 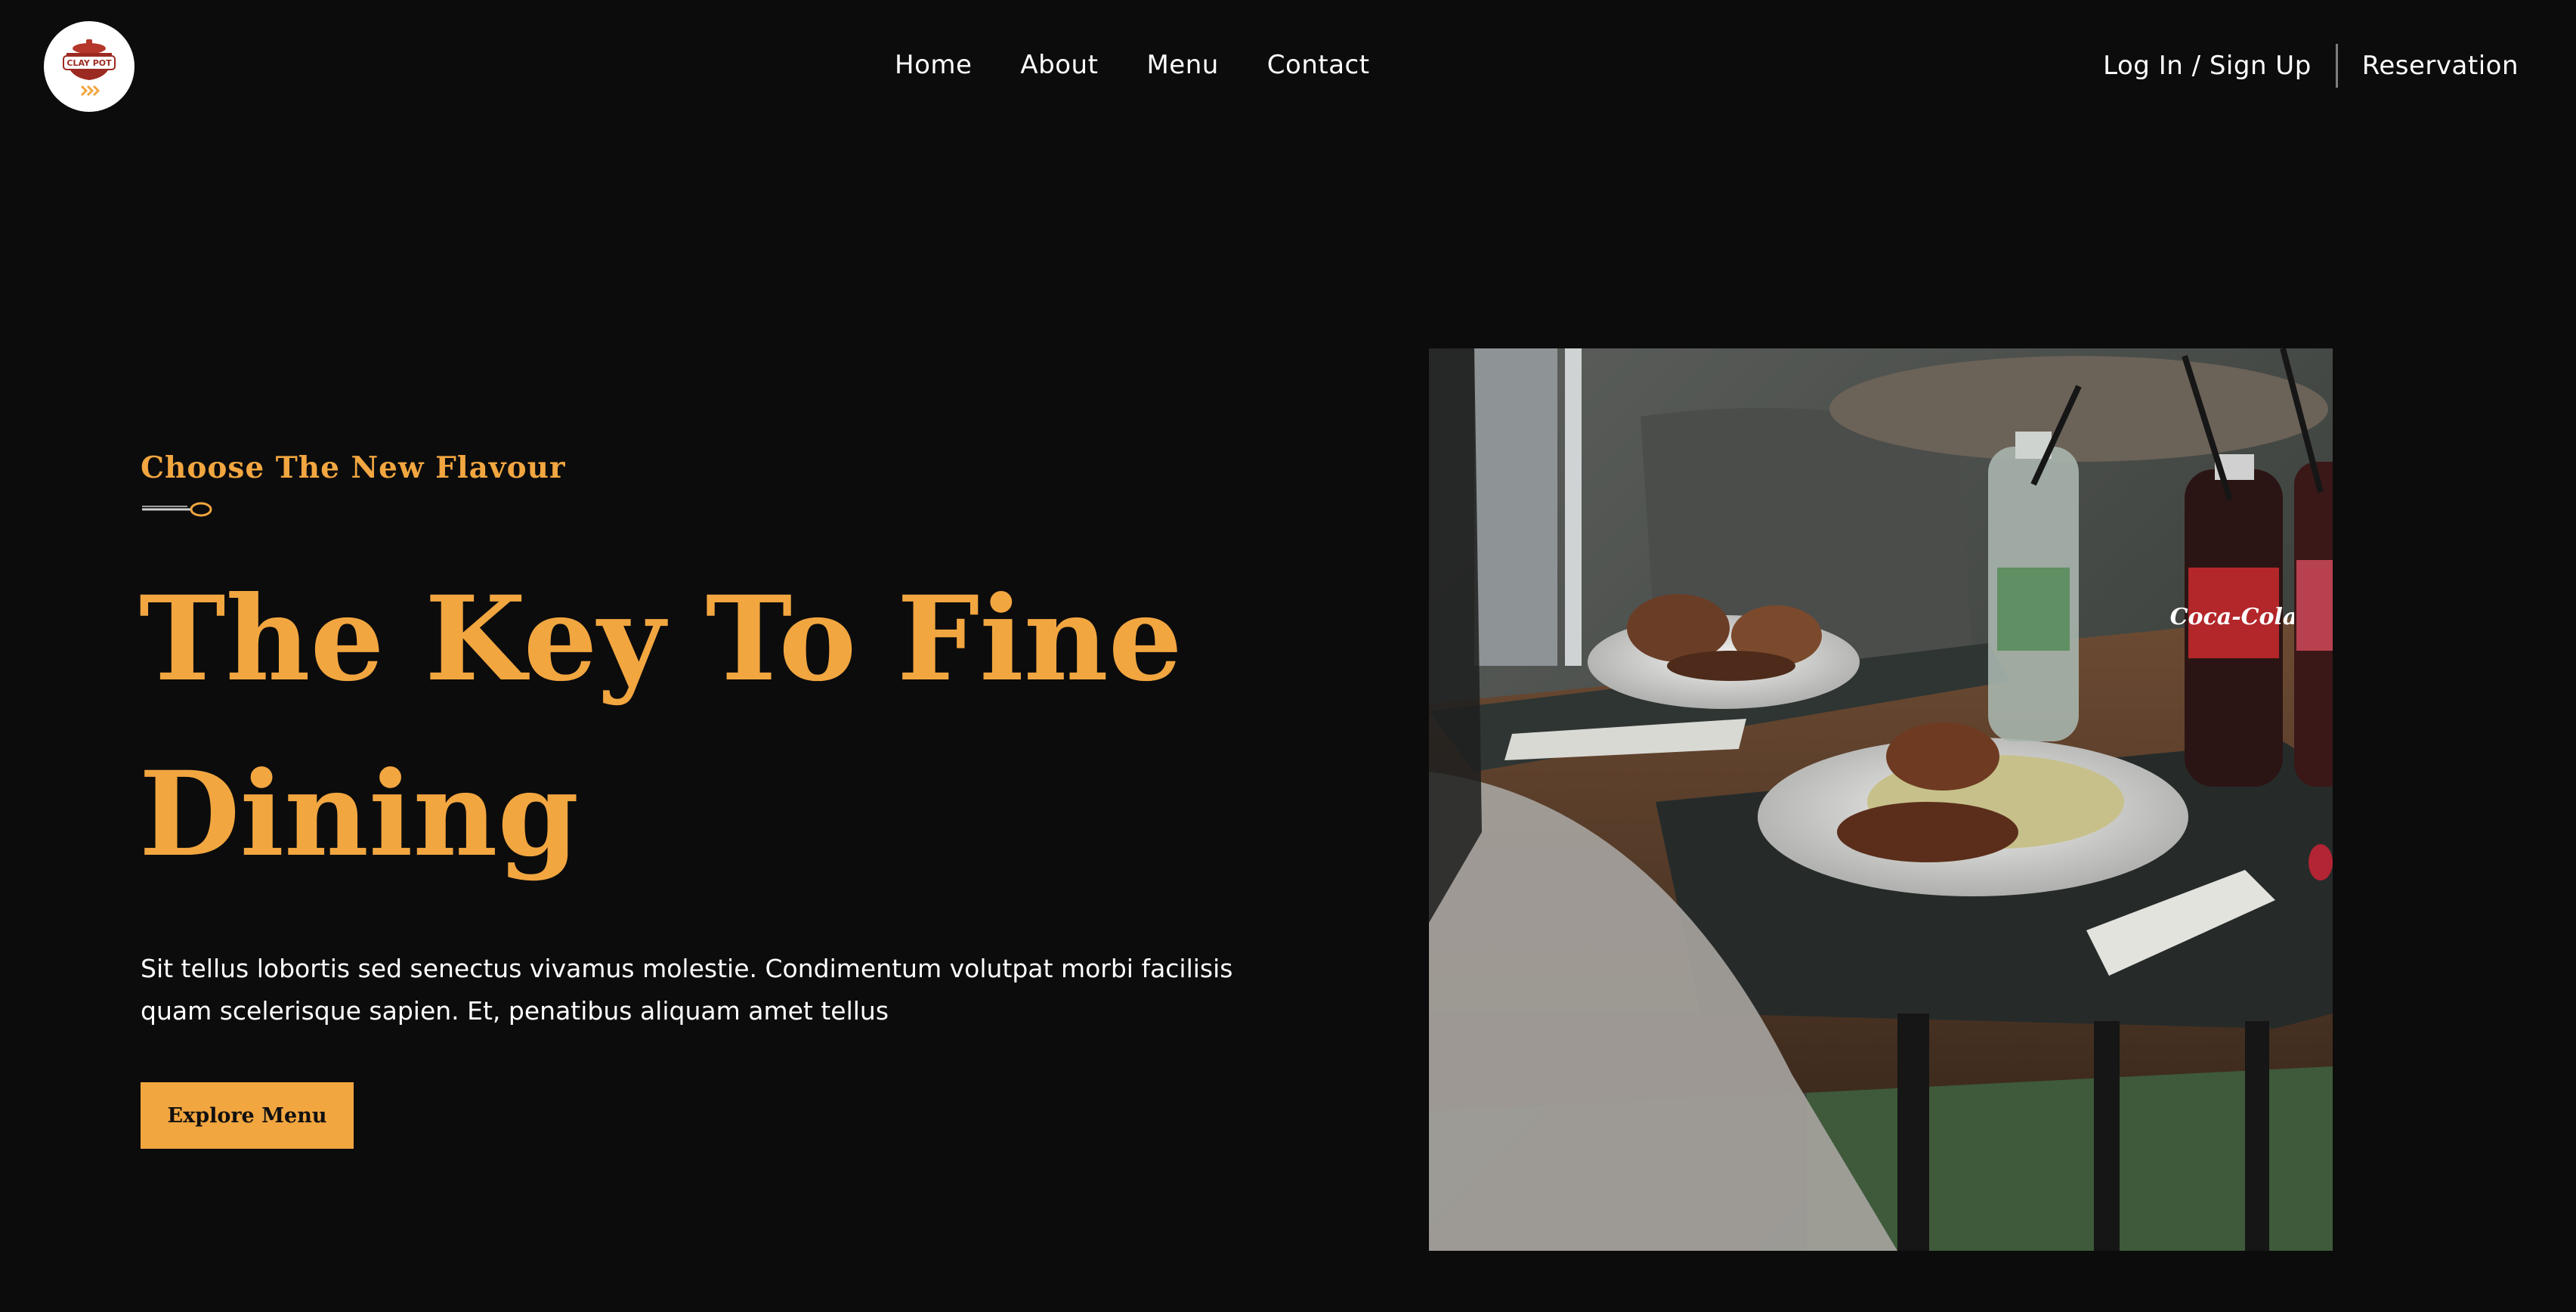 I want to click on explore-menu-button: Explore Menu, so click(x=248, y=1115).